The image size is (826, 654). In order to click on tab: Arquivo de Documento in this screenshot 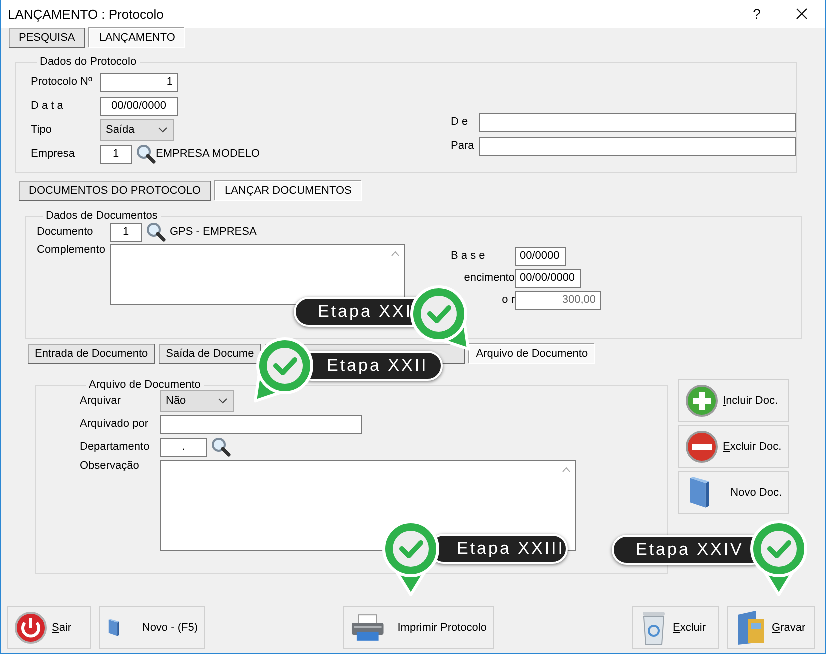, I will do `click(532, 354)`.